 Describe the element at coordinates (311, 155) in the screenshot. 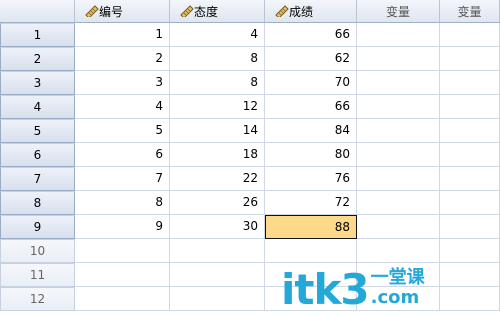

I see `data-cell: 80` at that location.